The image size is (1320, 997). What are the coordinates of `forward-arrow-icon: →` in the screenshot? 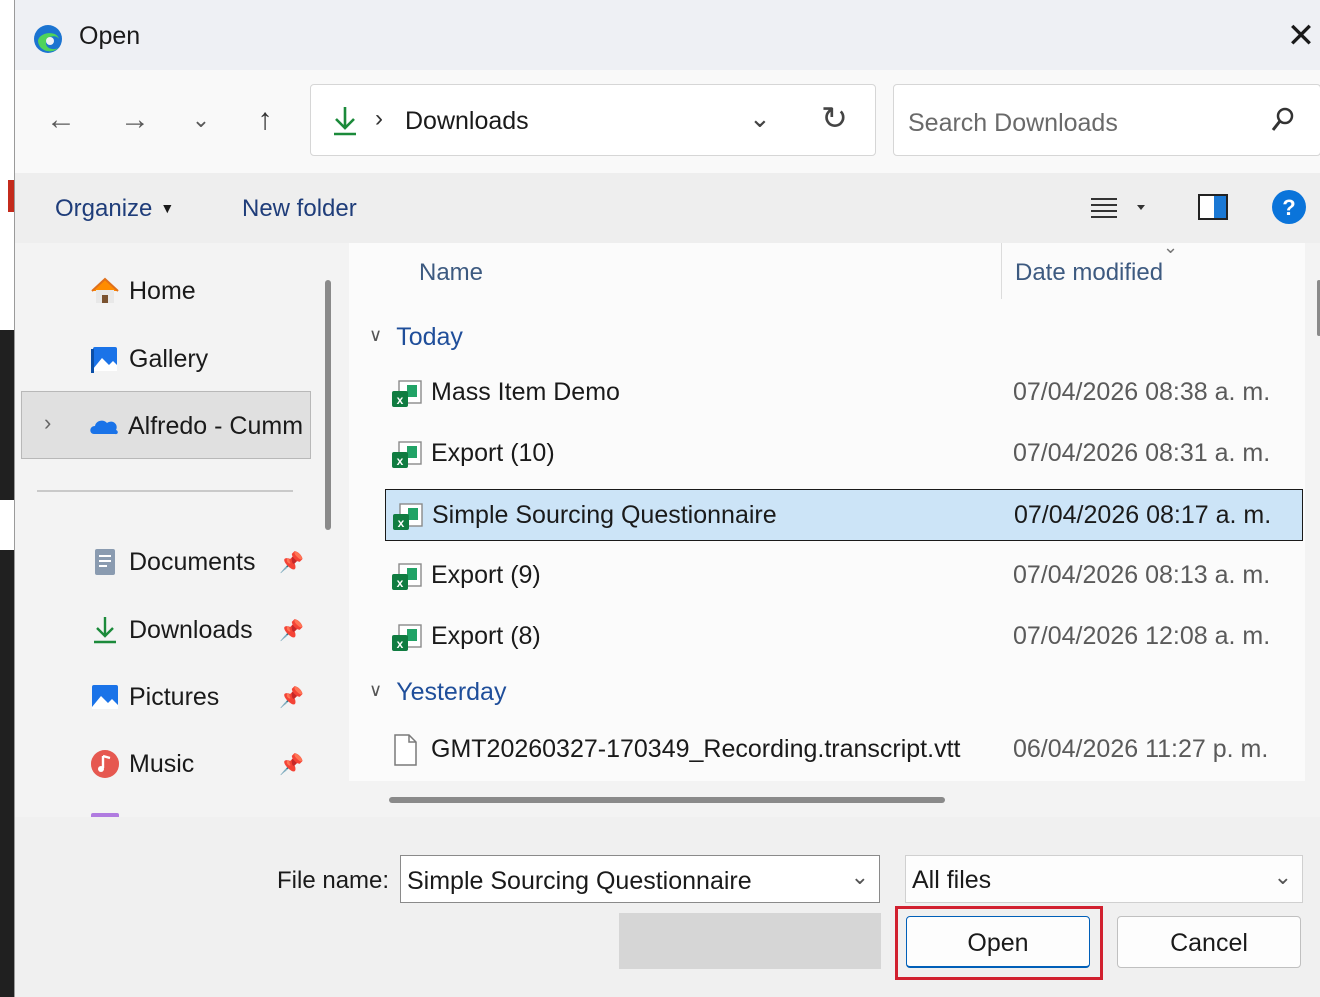 It's located at (135, 120).